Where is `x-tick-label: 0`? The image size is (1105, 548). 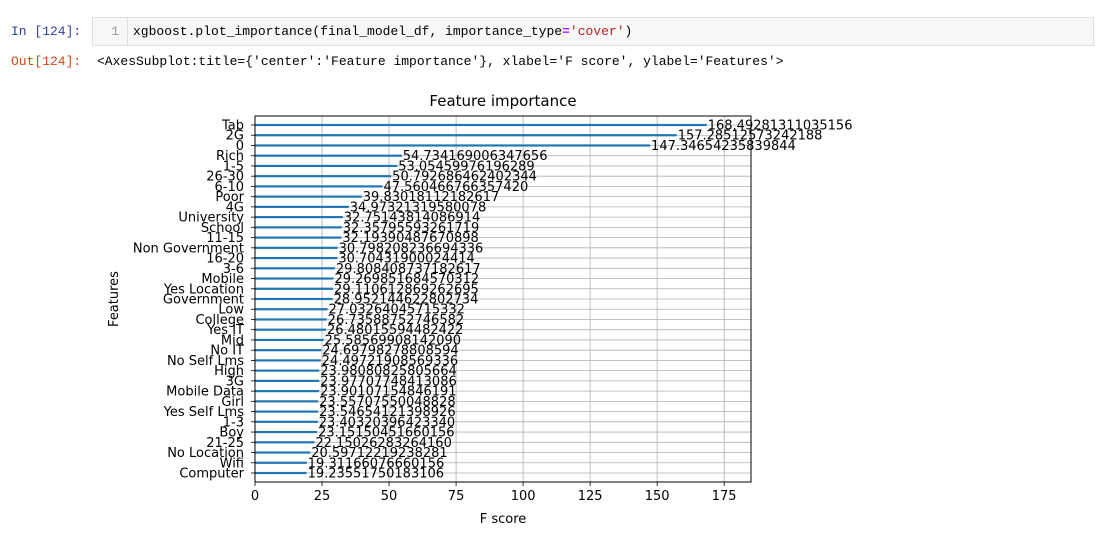
x-tick-label: 0 is located at coordinates (255, 496).